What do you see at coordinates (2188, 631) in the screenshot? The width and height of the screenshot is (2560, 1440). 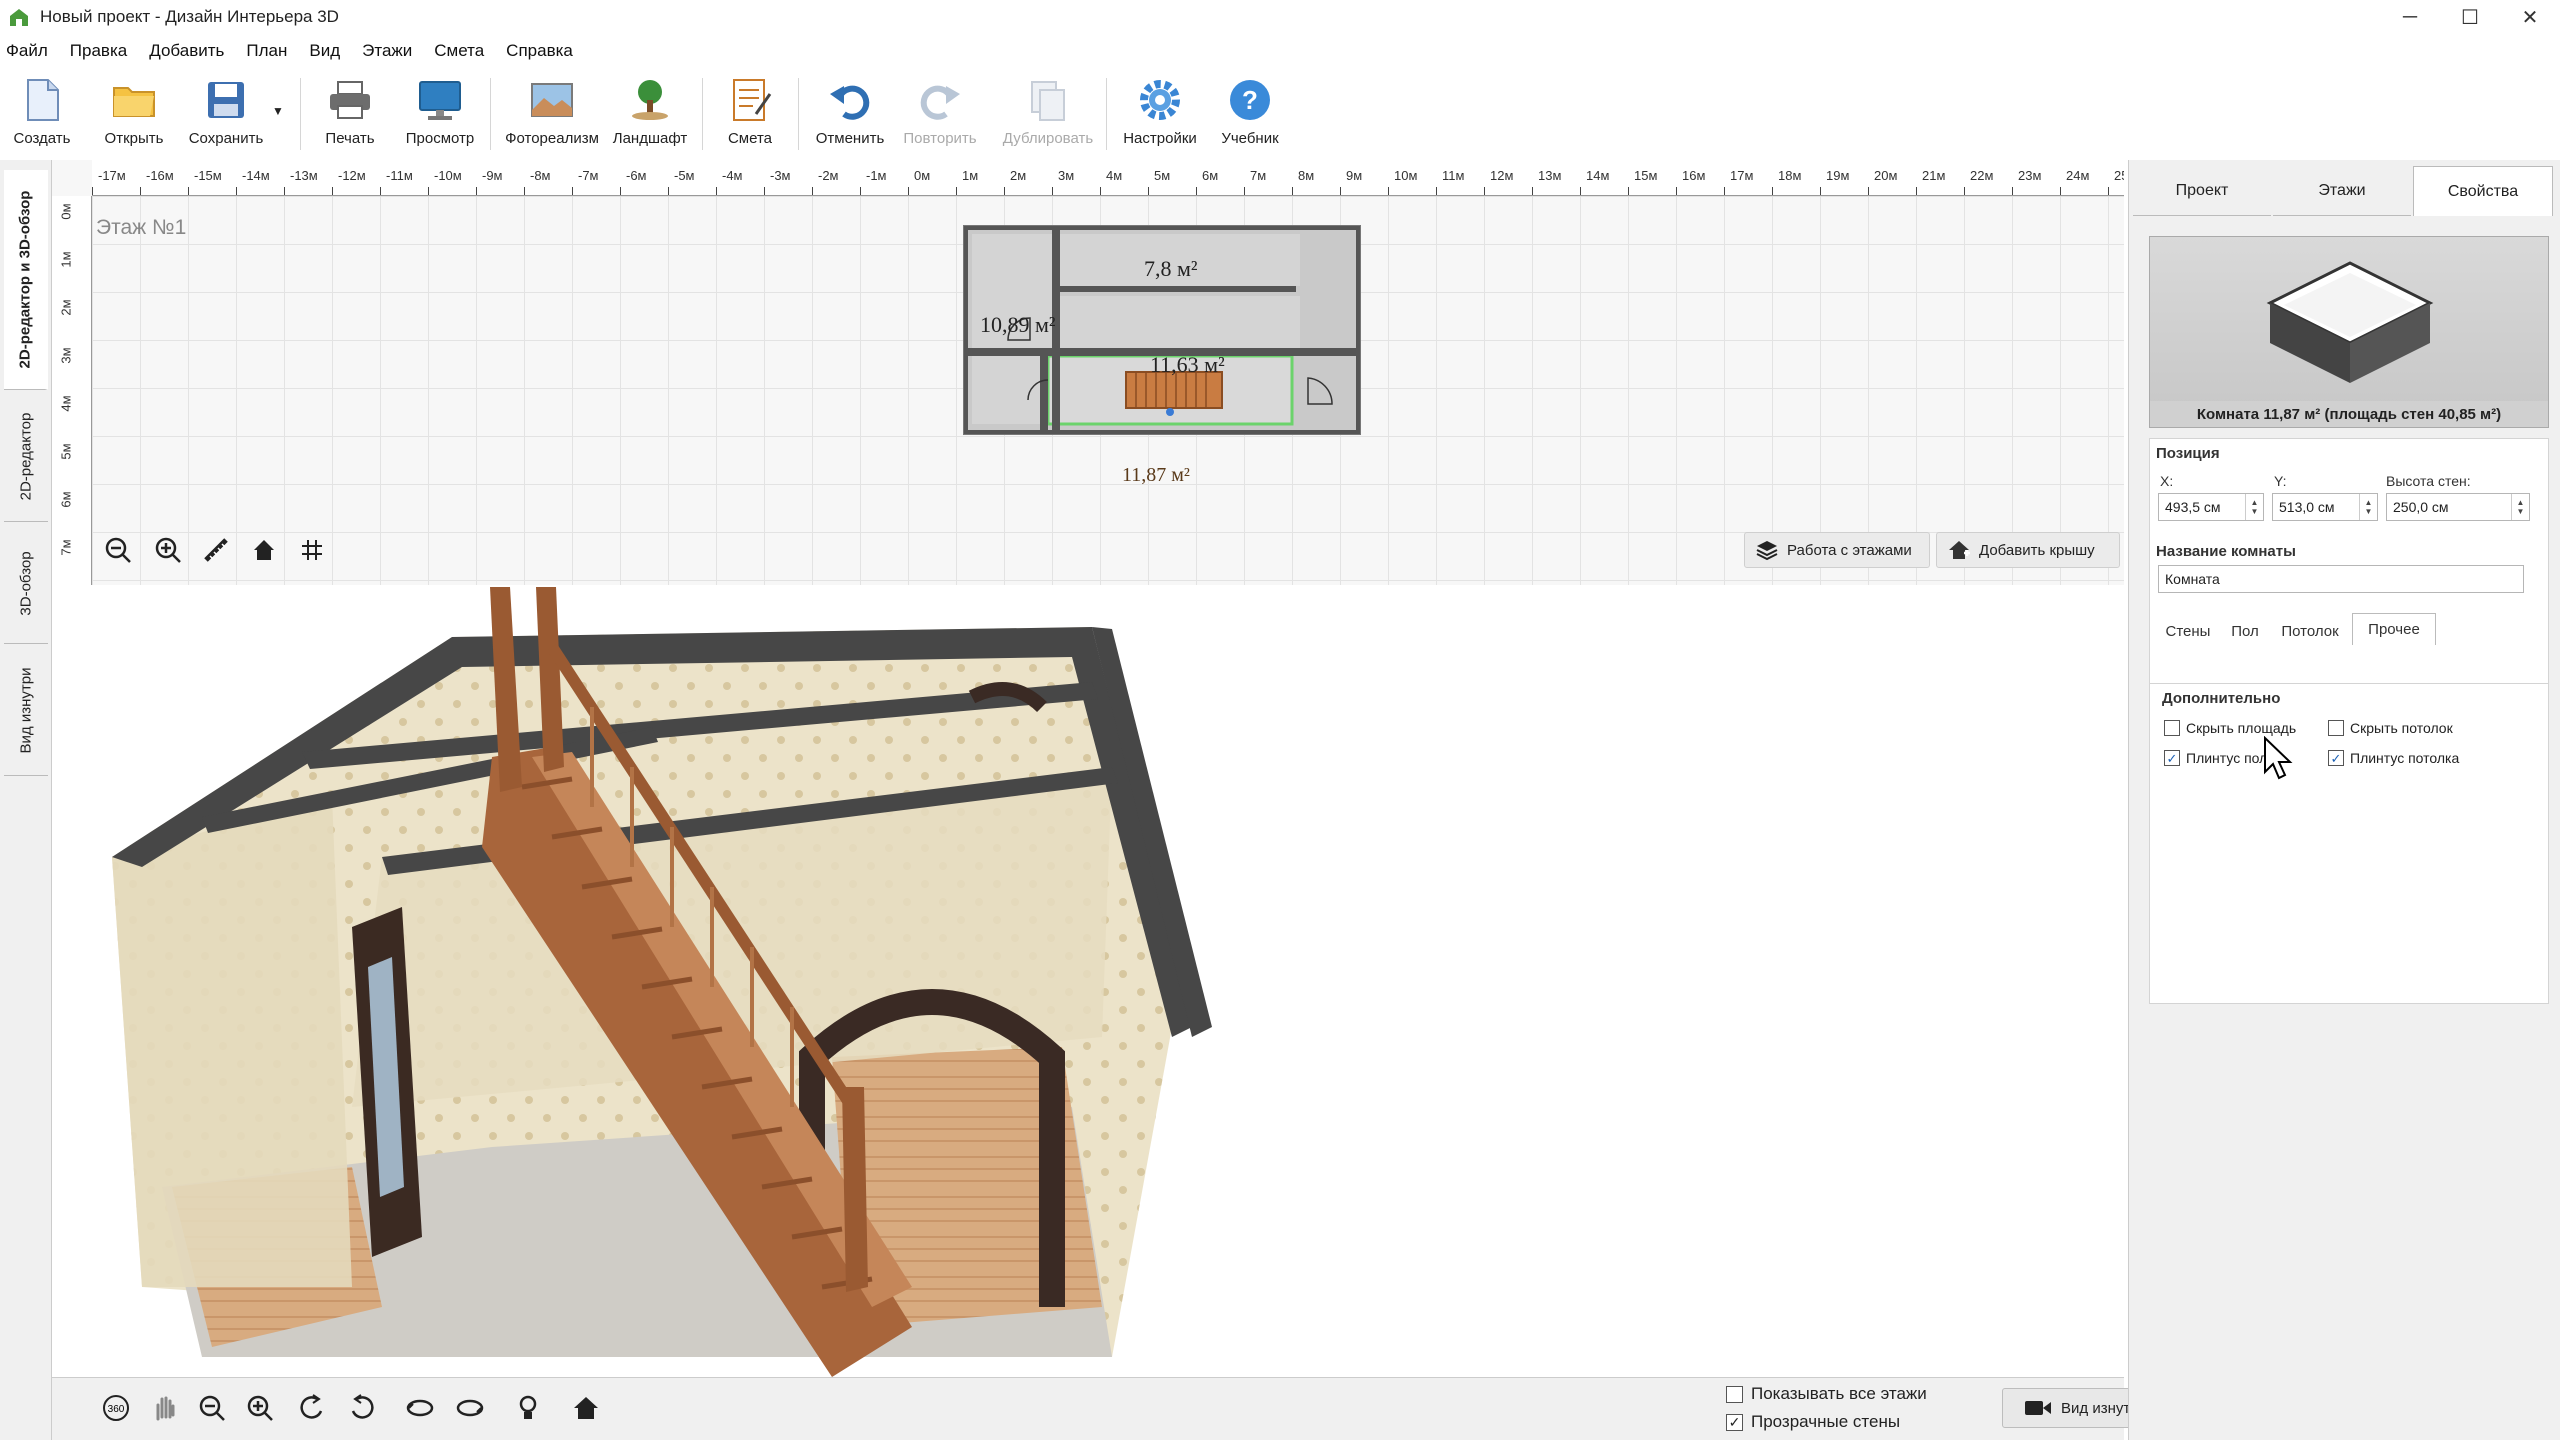 I see `subtab-walls: Стены` at bounding box center [2188, 631].